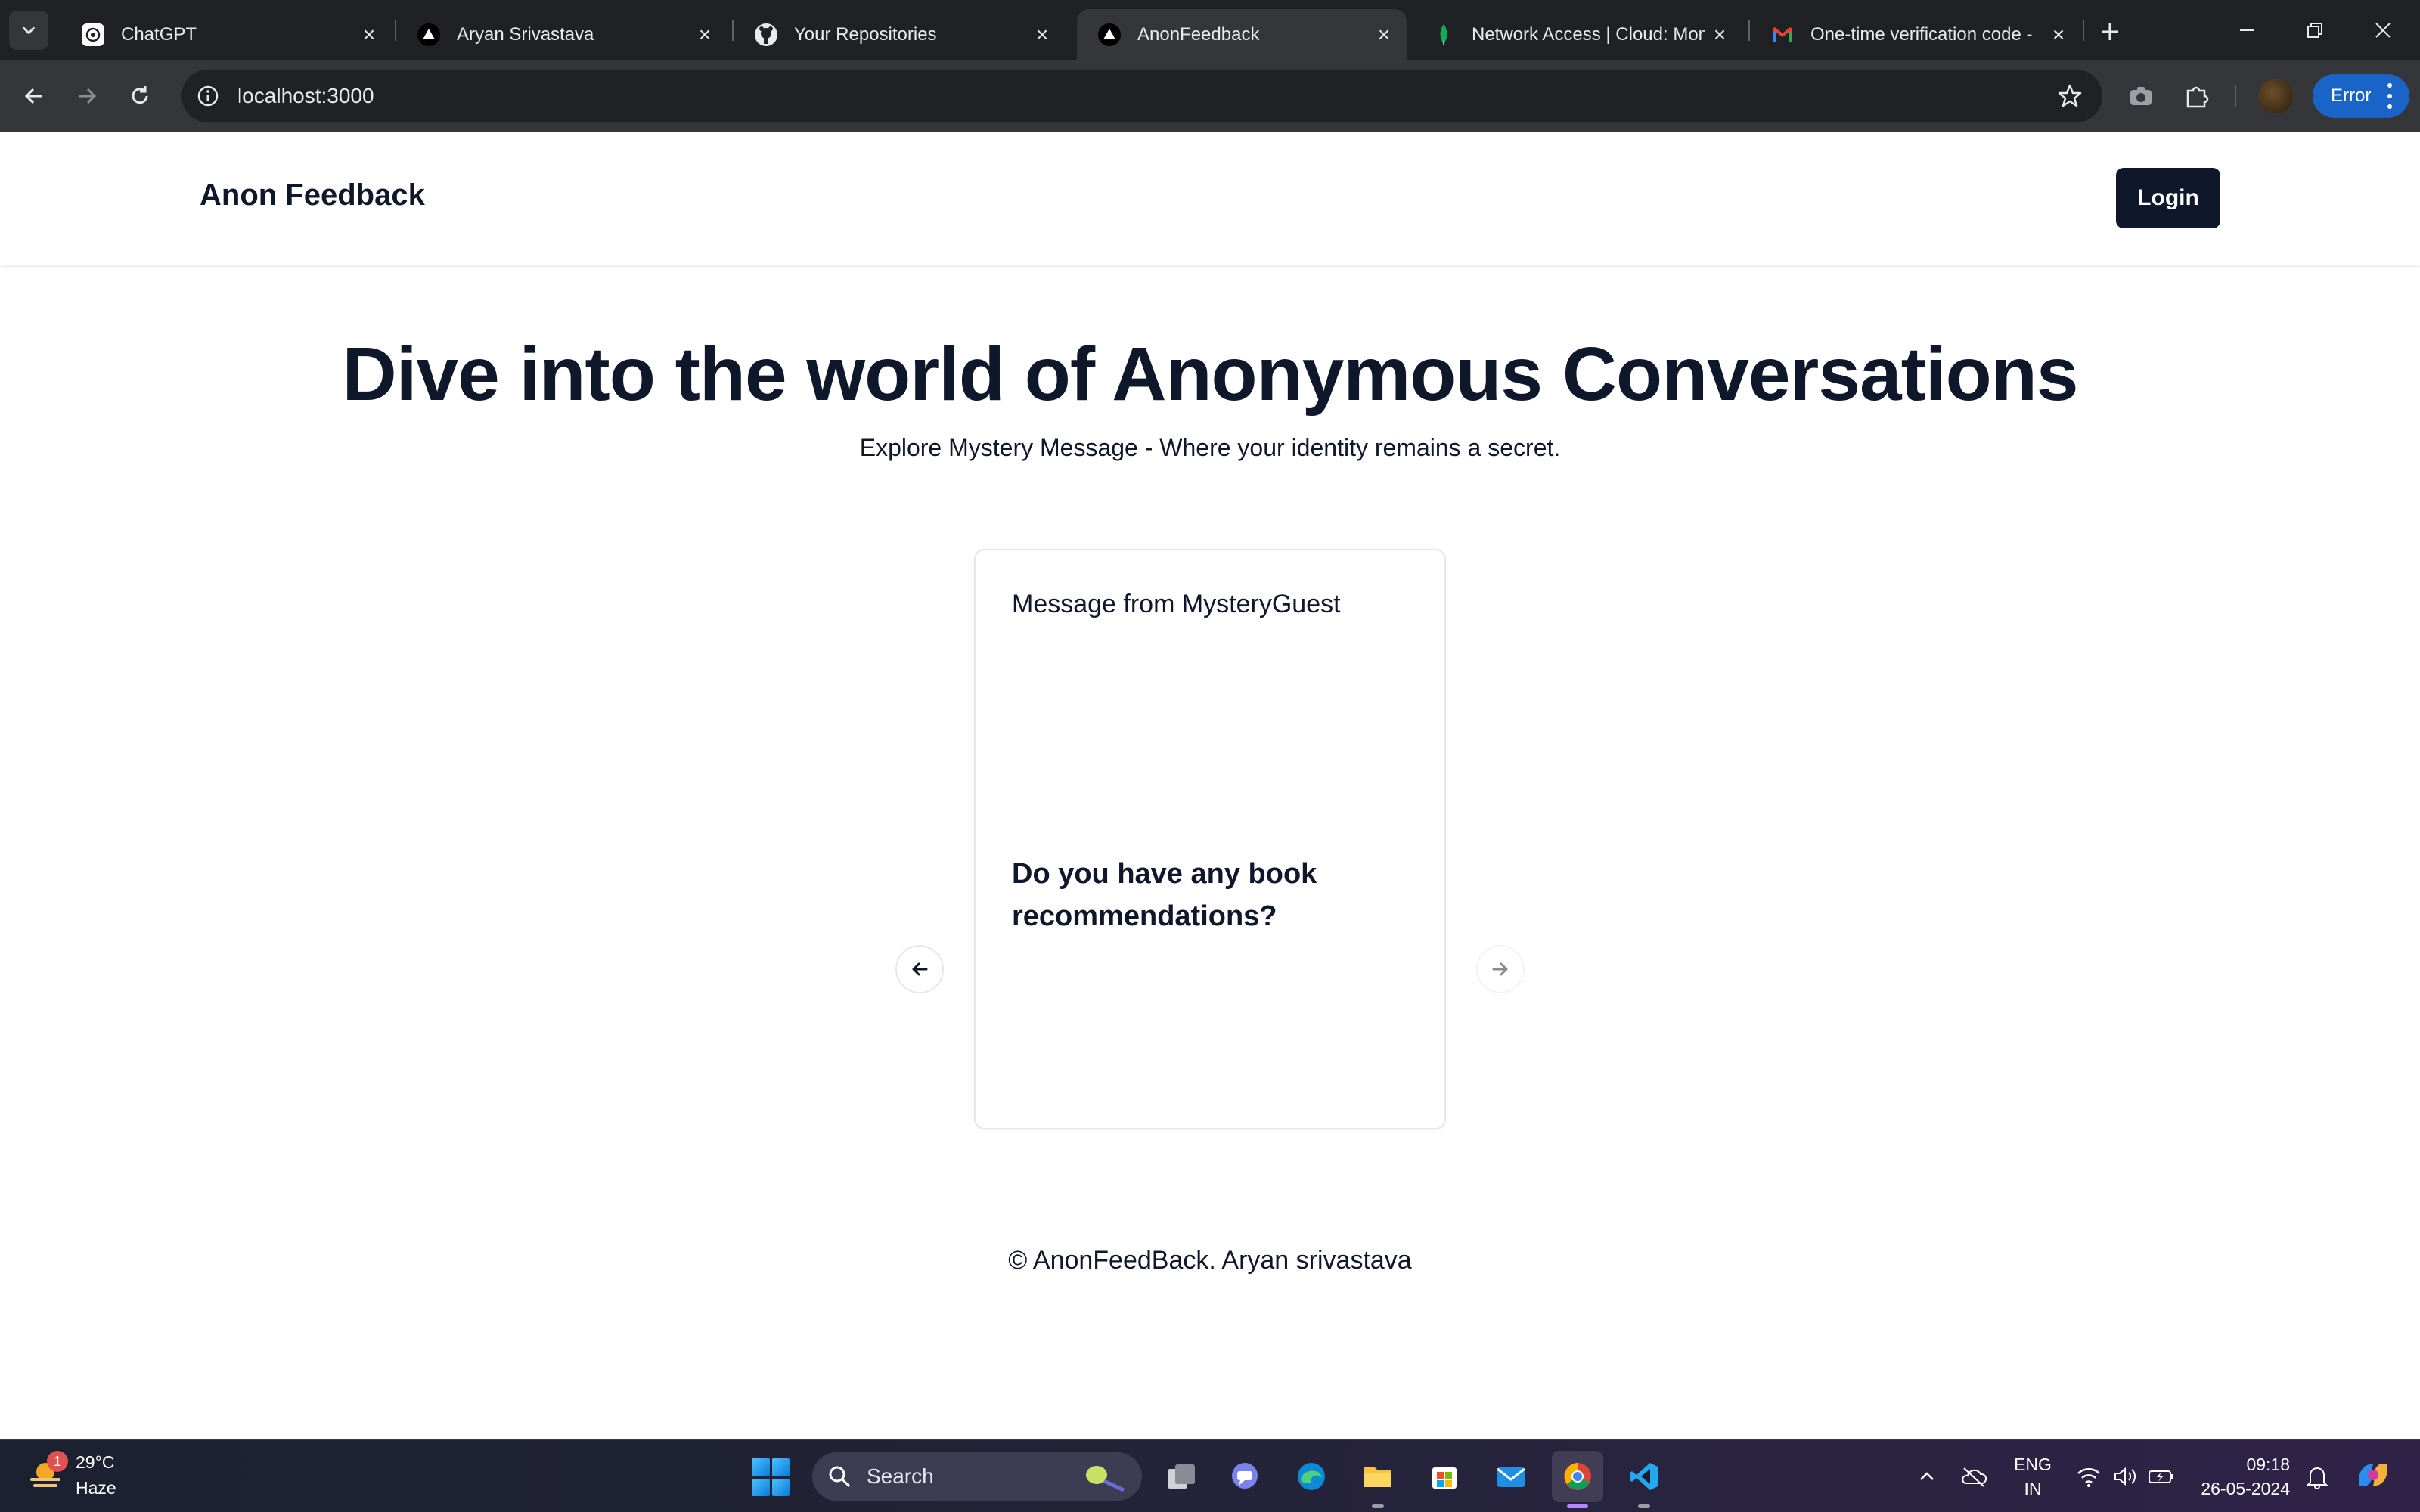  What do you see at coordinates (1921, 34) in the screenshot?
I see `tab-title: One-time verification code -` at bounding box center [1921, 34].